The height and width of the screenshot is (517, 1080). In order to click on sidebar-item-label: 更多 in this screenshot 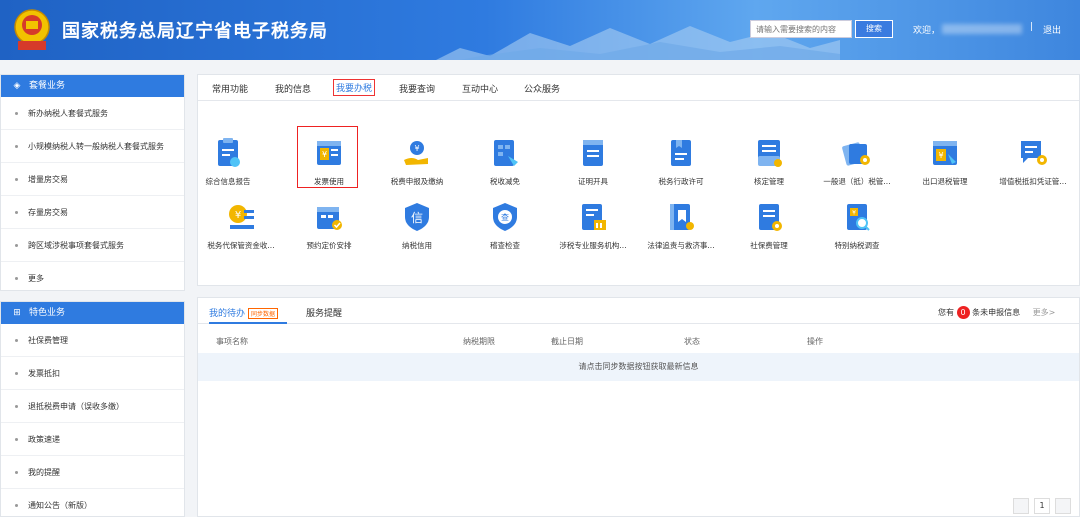, I will do `click(36, 278)`.